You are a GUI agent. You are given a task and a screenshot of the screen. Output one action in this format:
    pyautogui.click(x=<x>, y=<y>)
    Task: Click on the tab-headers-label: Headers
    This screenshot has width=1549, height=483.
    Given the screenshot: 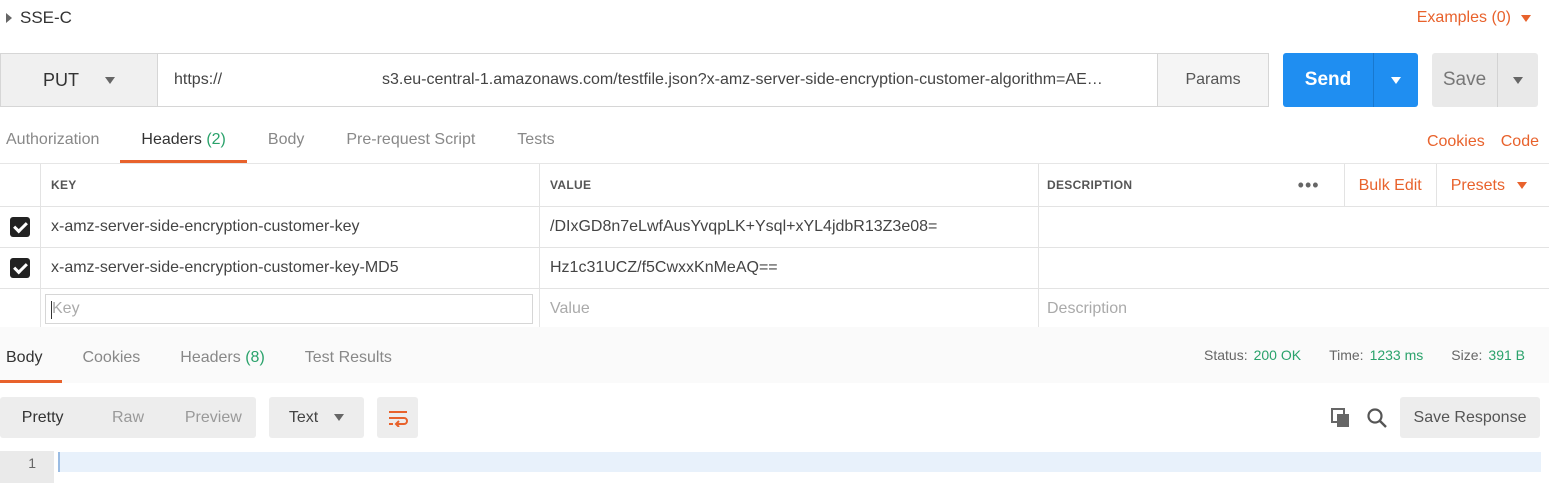 What is the action you would take?
    pyautogui.click(x=171, y=139)
    